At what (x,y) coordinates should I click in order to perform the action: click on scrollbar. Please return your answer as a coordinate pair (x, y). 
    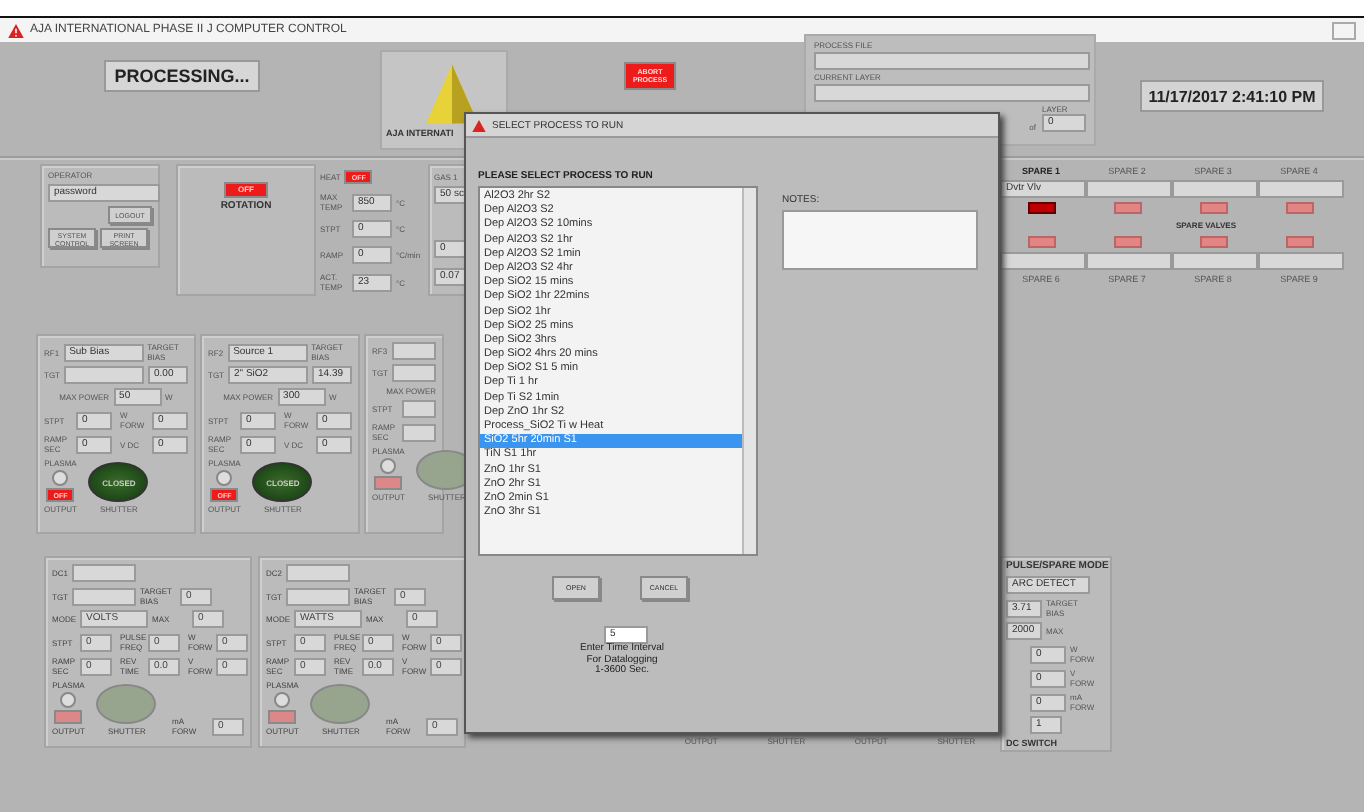
    Looking at the image, I should click on (749, 371).